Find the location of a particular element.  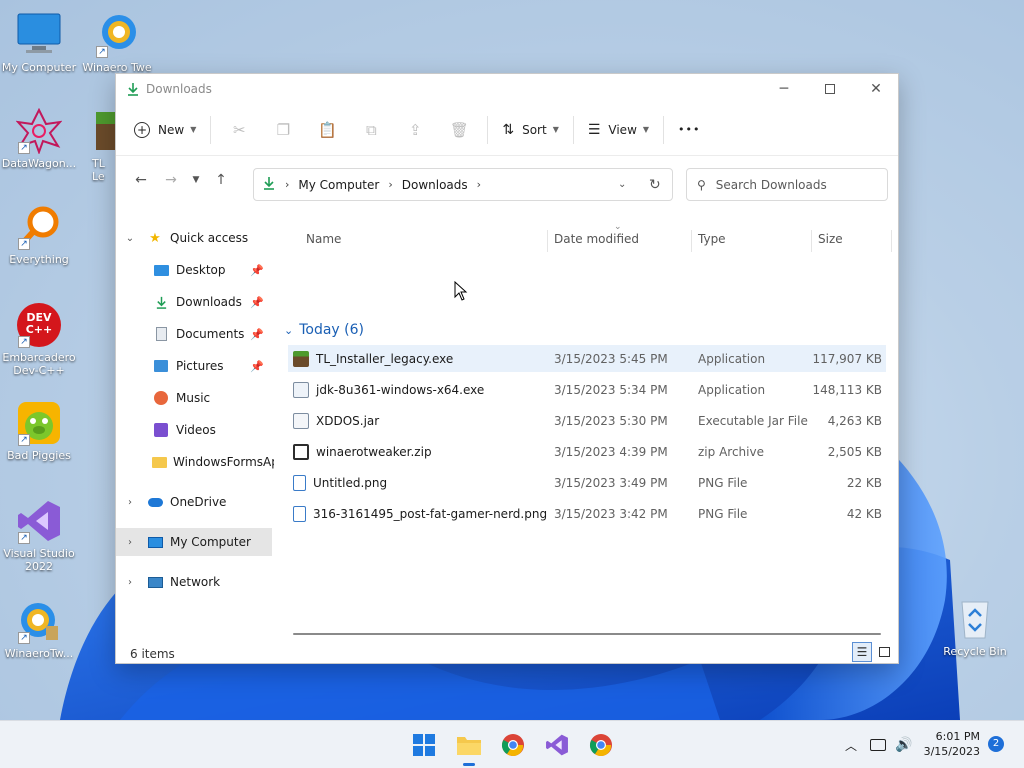

desktop-icon-label: TL Le is located at coordinates (98, 170).